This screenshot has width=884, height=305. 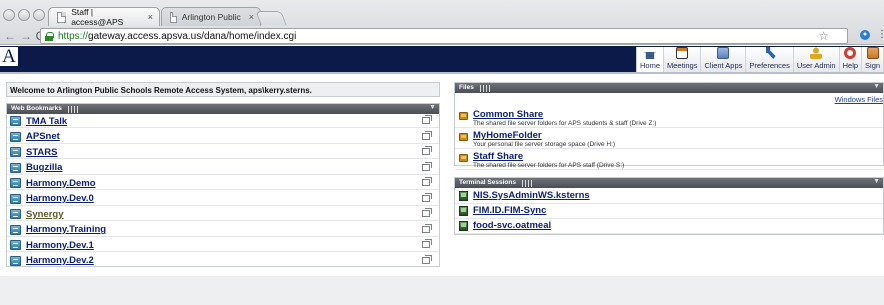 What do you see at coordinates (487, 182) in the screenshot?
I see `panel-title: Terminal Sessions` at bounding box center [487, 182].